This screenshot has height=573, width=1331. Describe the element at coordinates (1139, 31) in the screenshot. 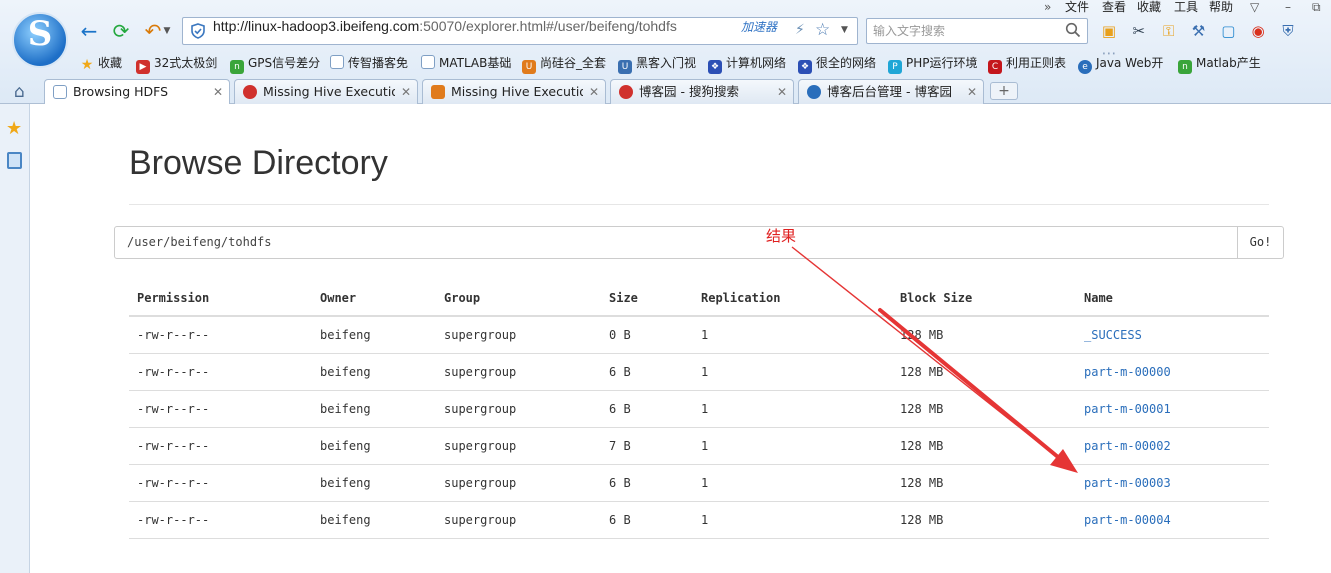

I see `scissors-icon: ✂︎` at that location.